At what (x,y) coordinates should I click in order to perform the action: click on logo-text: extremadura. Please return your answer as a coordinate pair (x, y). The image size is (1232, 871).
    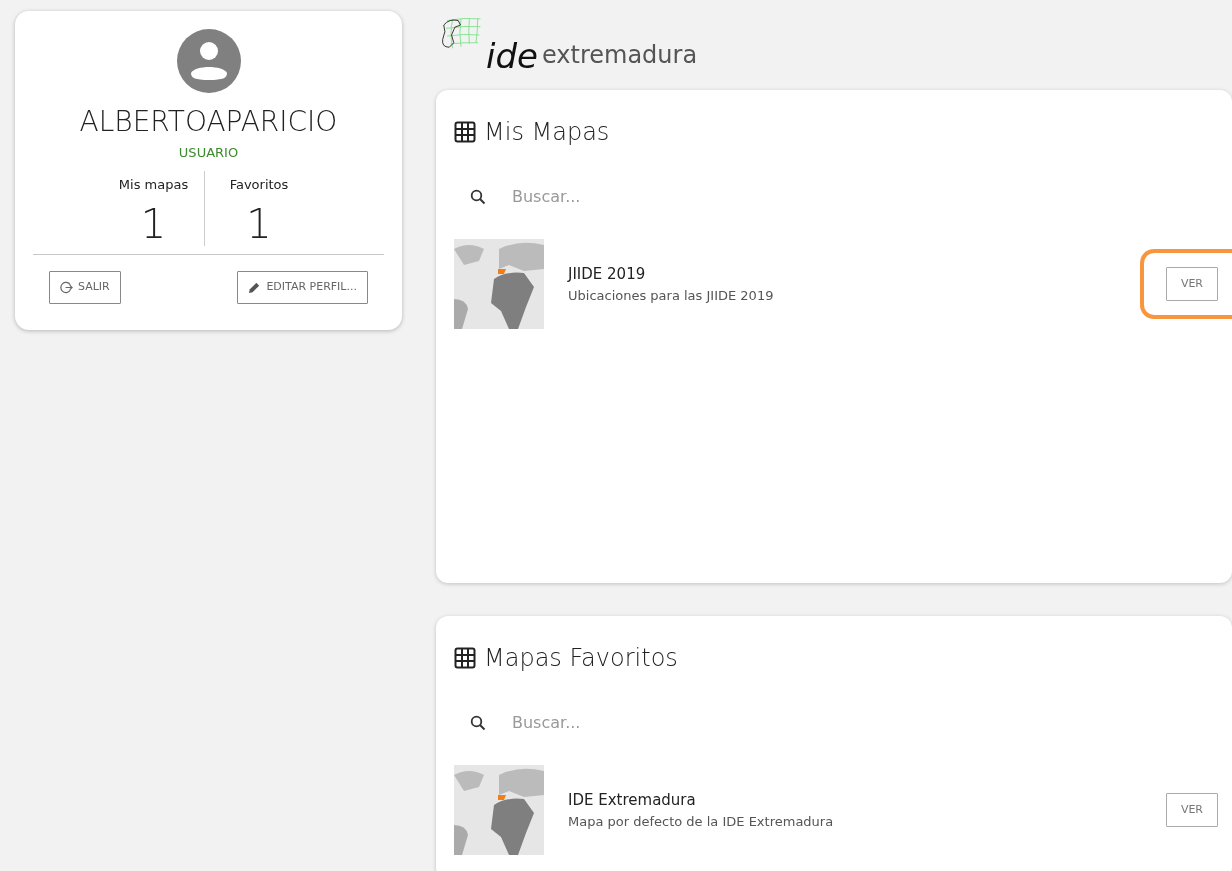
    Looking at the image, I should click on (619, 55).